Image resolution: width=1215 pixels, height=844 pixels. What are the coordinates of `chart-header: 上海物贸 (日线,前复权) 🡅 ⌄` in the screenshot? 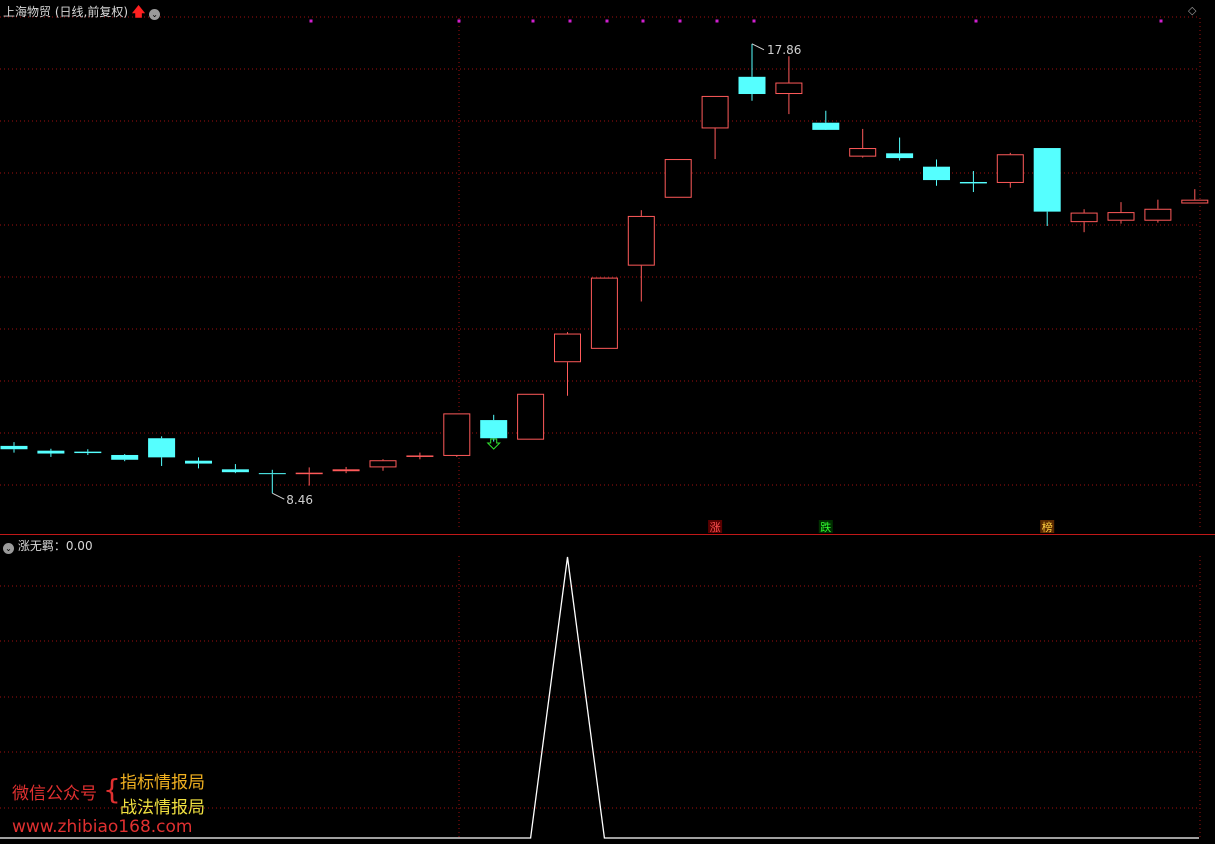 It's located at (82, 14).